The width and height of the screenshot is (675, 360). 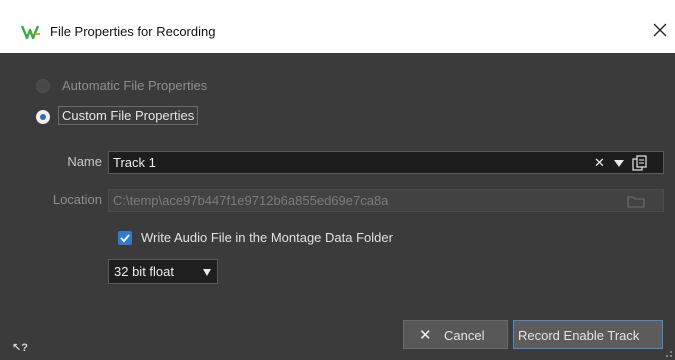 What do you see at coordinates (599, 163) in the screenshot?
I see `clear-x-icon: ✕` at bounding box center [599, 163].